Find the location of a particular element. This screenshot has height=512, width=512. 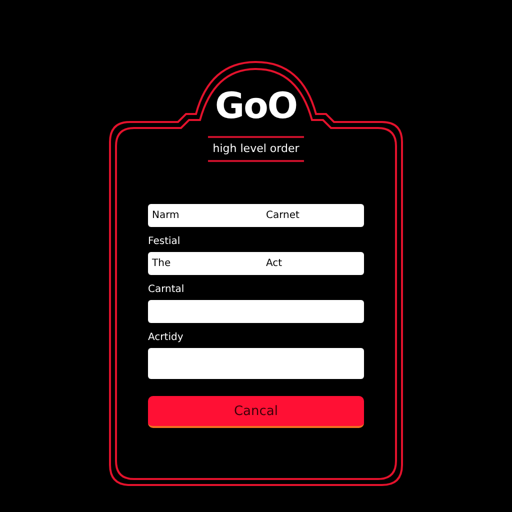

input-field: Narm Carnet is located at coordinates (256, 215).